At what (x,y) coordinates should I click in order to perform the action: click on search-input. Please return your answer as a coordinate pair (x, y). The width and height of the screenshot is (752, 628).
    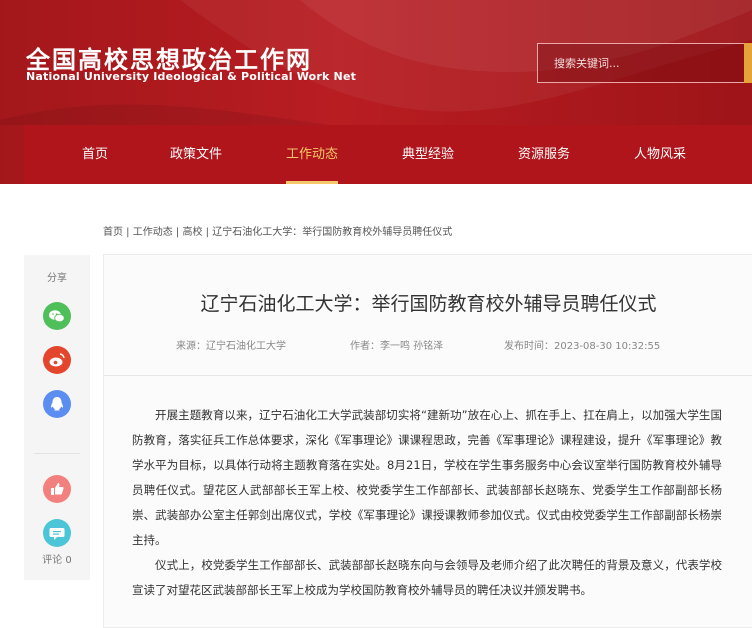
    Looking at the image, I should click on (645, 63).